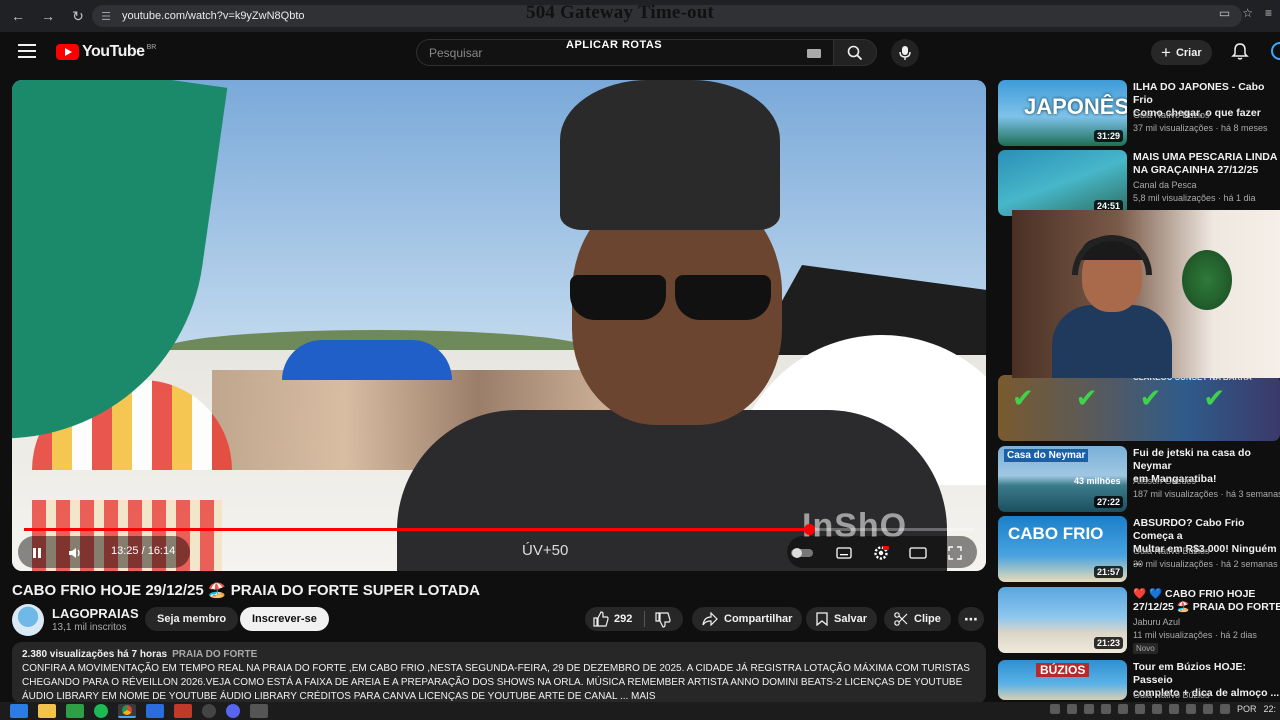  I want to click on recommendation-thumbnail: ✔ ✔ ✔ ✔, so click(1139, 408).